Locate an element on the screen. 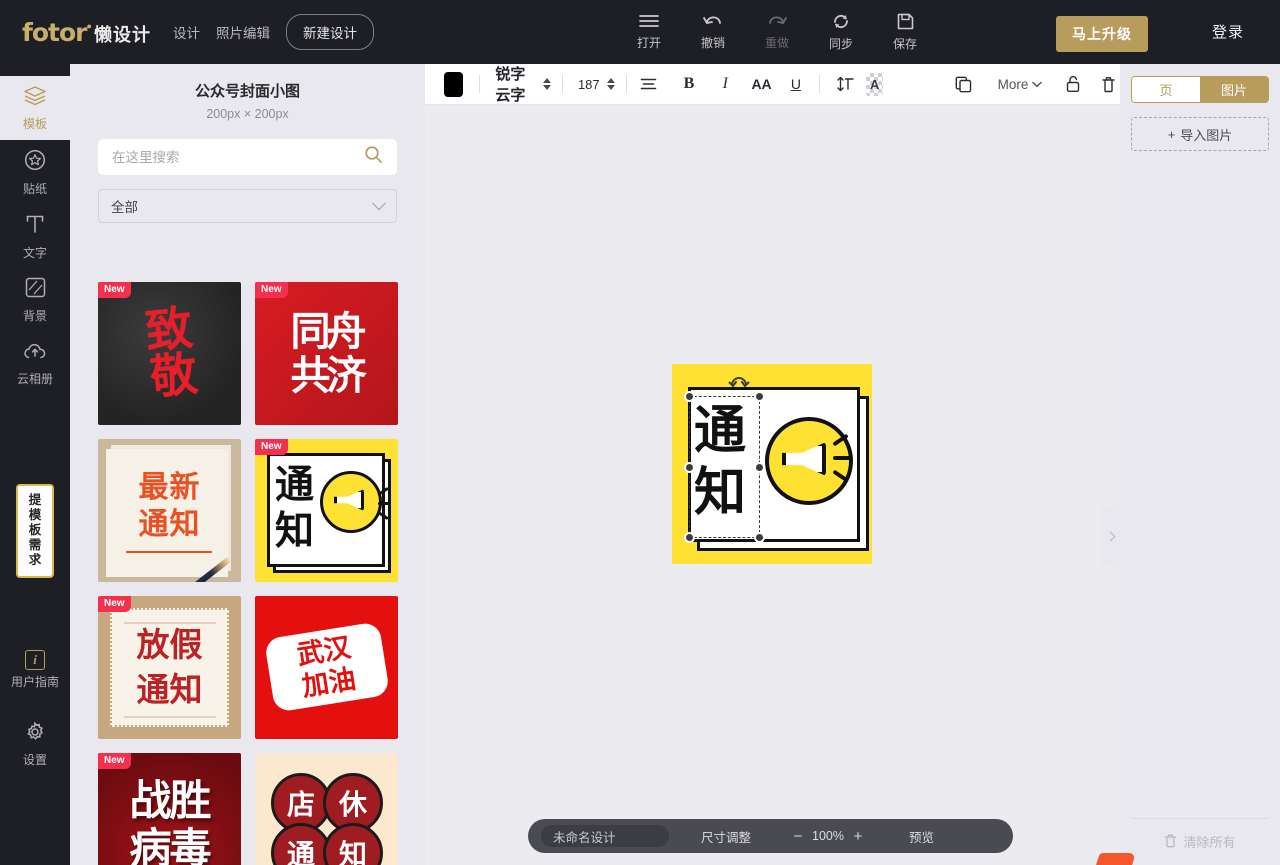  sidebar-item-templates: 模板 is located at coordinates (35, 108).